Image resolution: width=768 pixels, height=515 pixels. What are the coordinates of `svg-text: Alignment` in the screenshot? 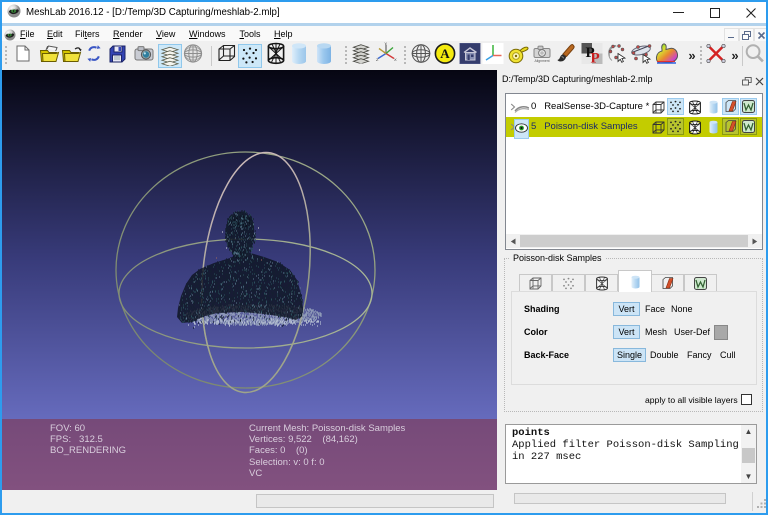 It's located at (541, 61).